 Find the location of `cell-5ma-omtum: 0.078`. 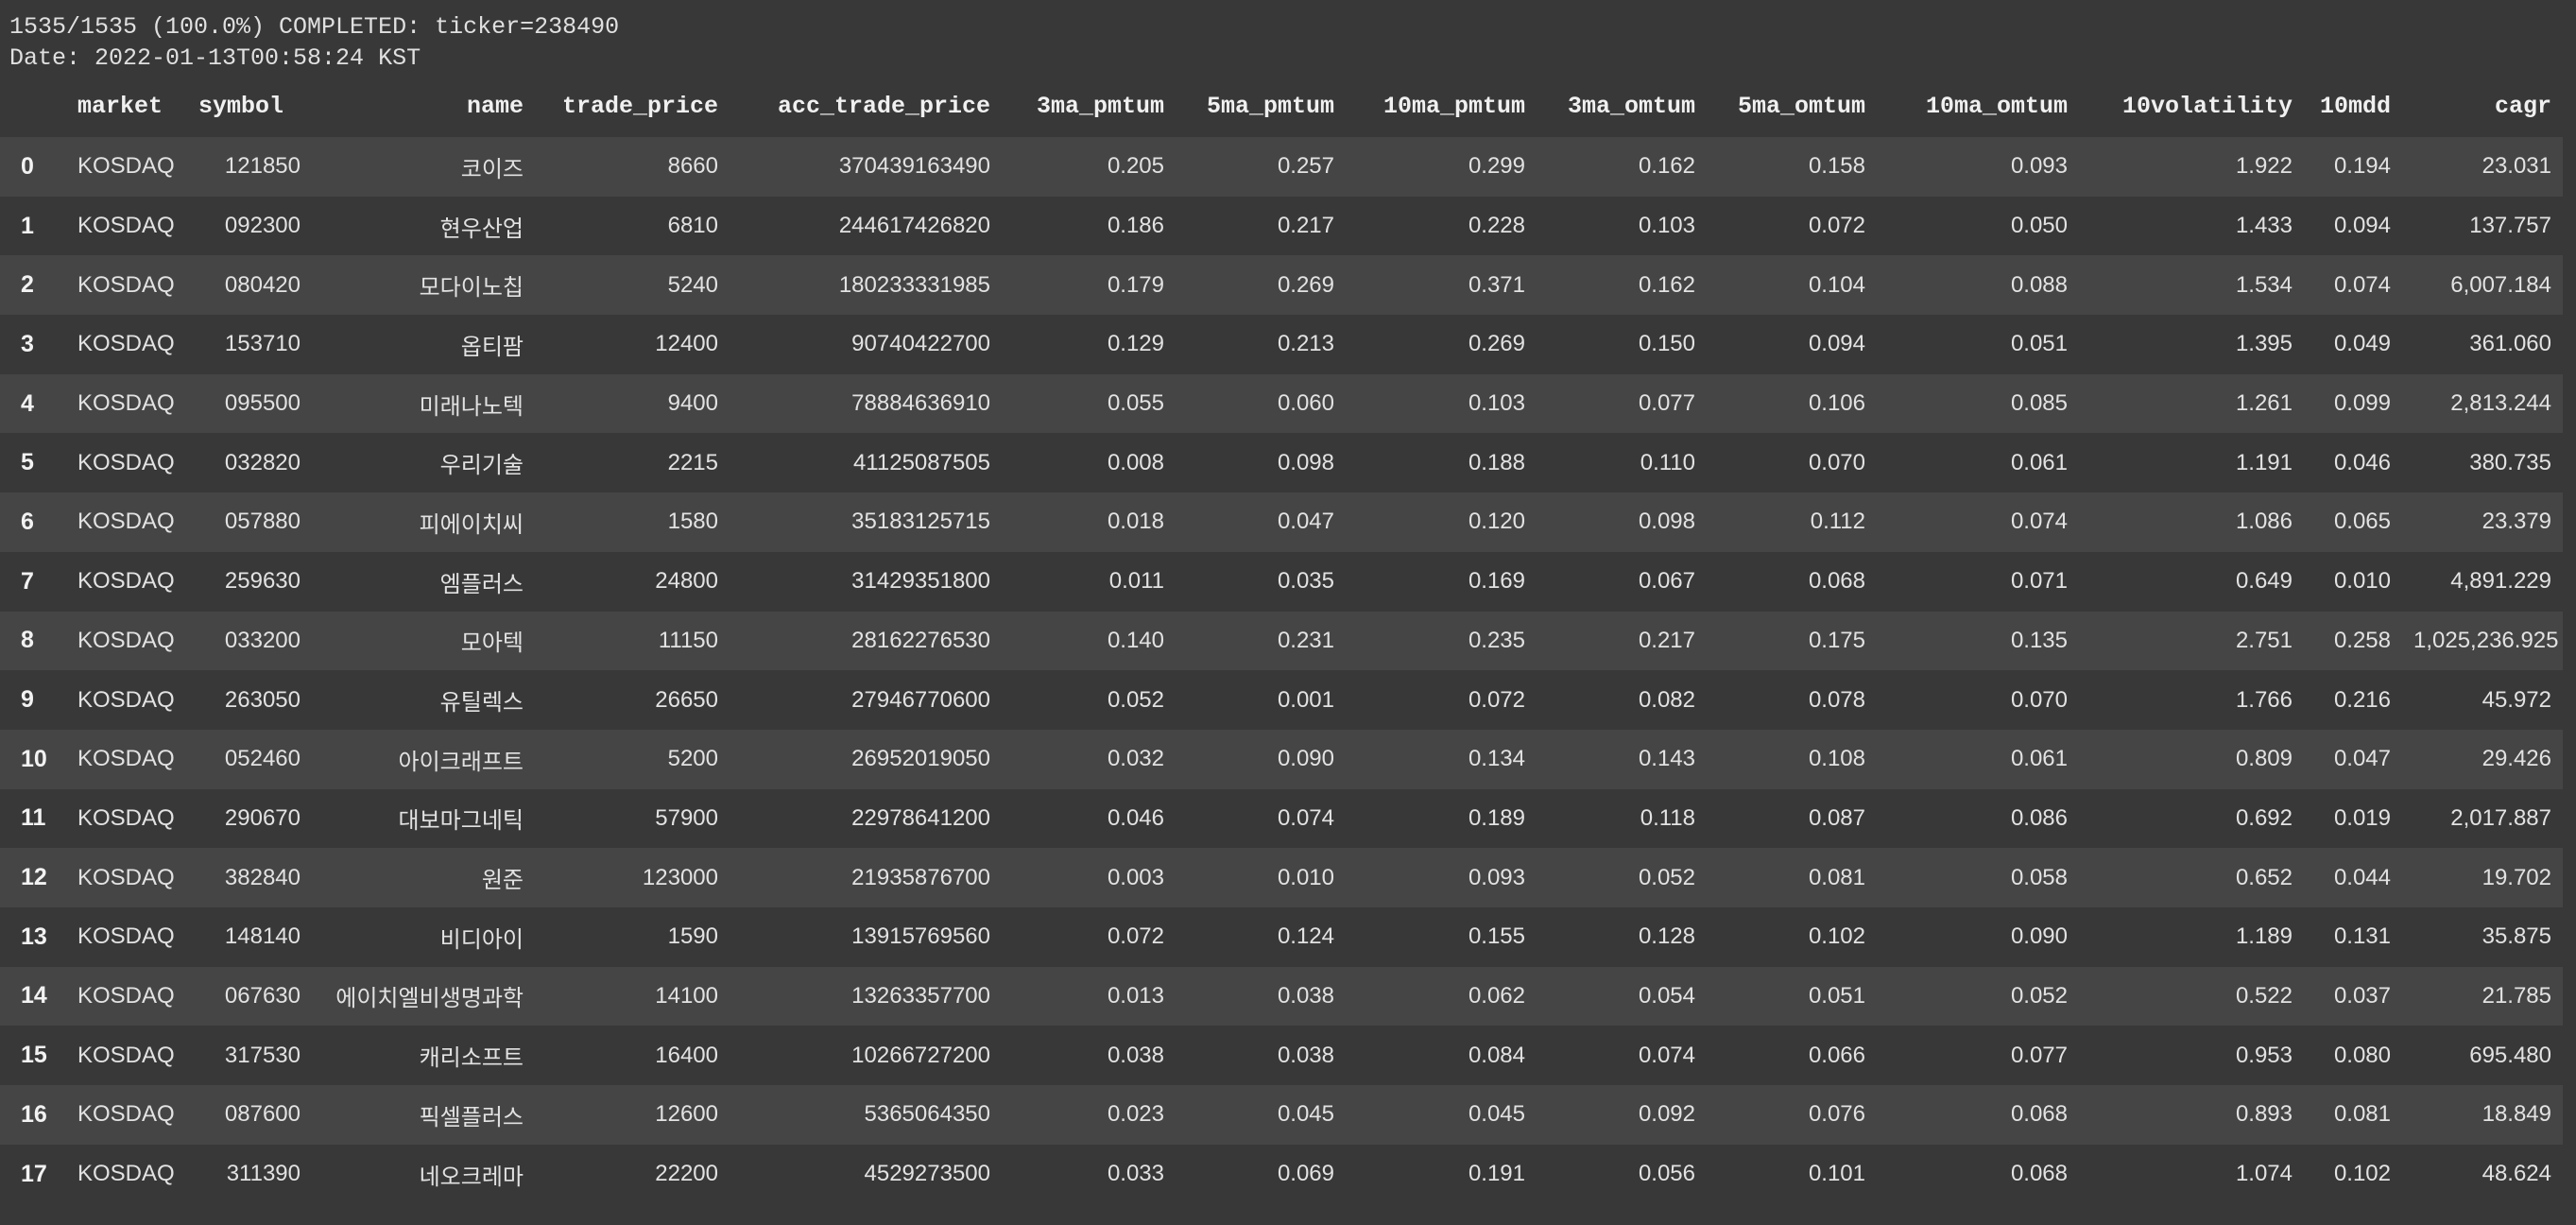

cell-5ma-omtum: 0.078 is located at coordinates (1836, 700).